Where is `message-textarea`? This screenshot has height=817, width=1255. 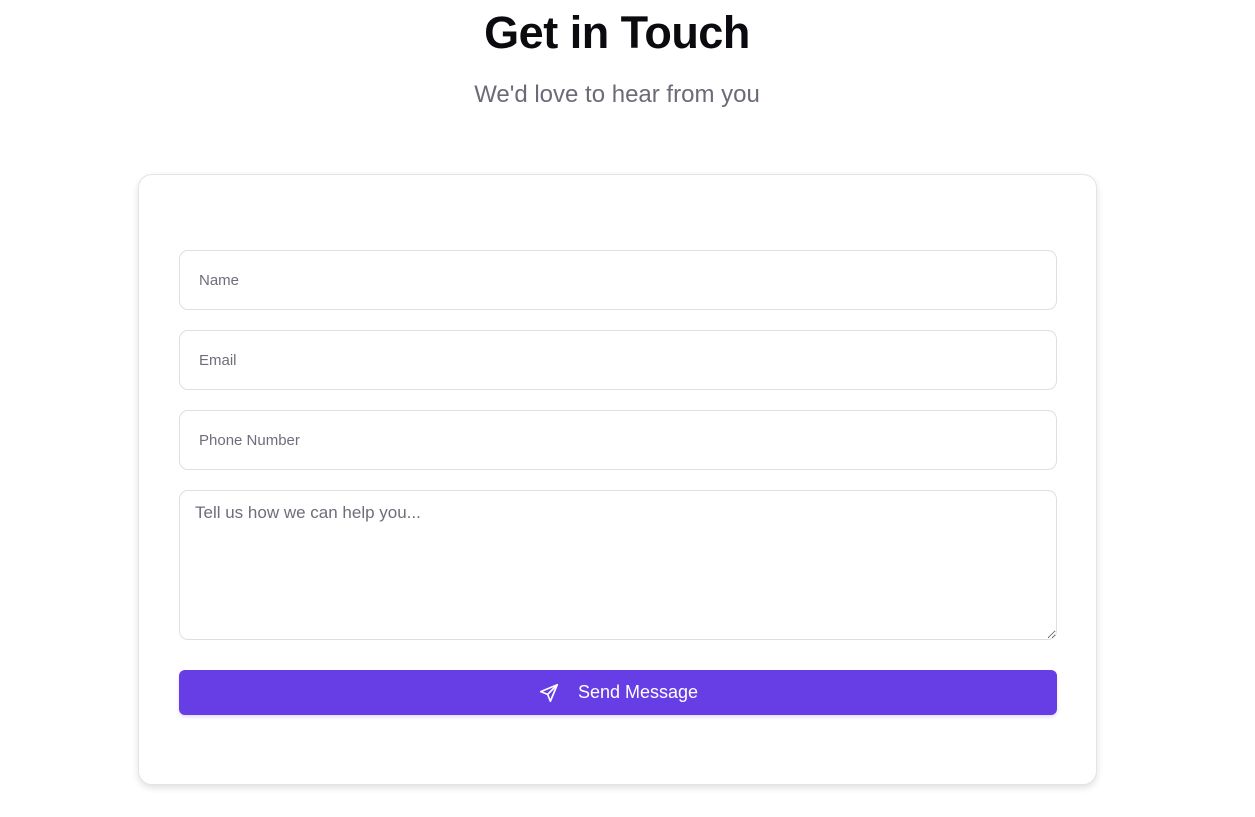 message-textarea is located at coordinates (618, 565).